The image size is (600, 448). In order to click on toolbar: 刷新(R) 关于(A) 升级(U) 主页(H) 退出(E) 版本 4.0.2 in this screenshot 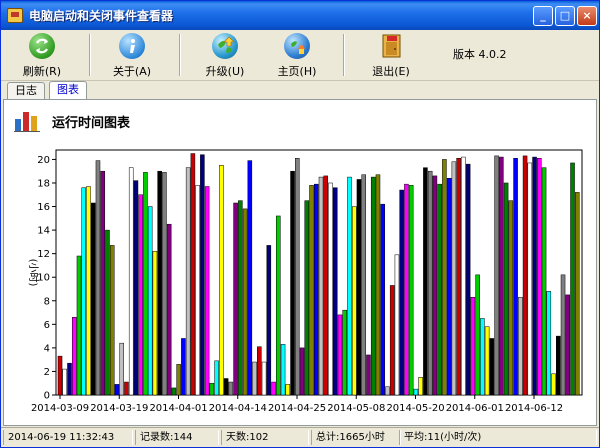, I will do `click(300, 55)`.